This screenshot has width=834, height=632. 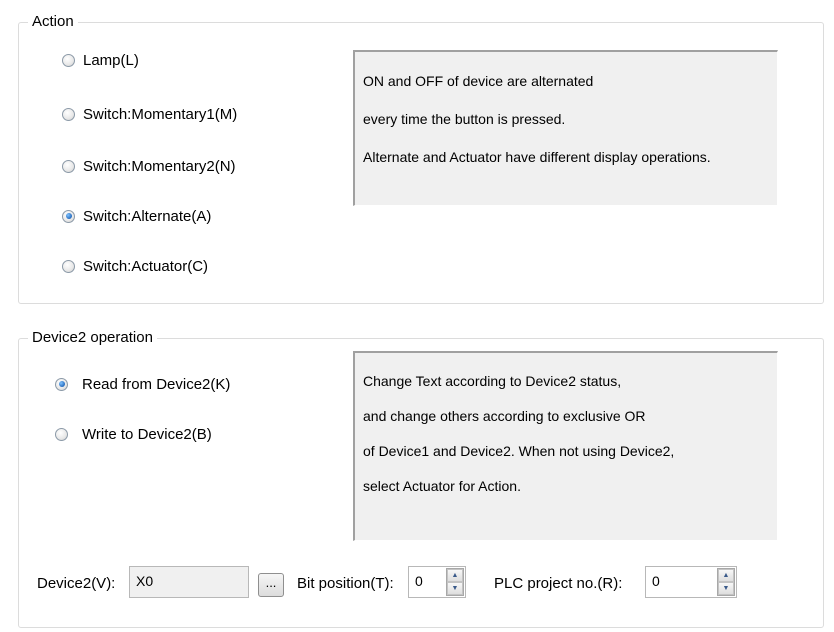 What do you see at coordinates (189, 582) in the screenshot?
I see `device2-field: X0` at bounding box center [189, 582].